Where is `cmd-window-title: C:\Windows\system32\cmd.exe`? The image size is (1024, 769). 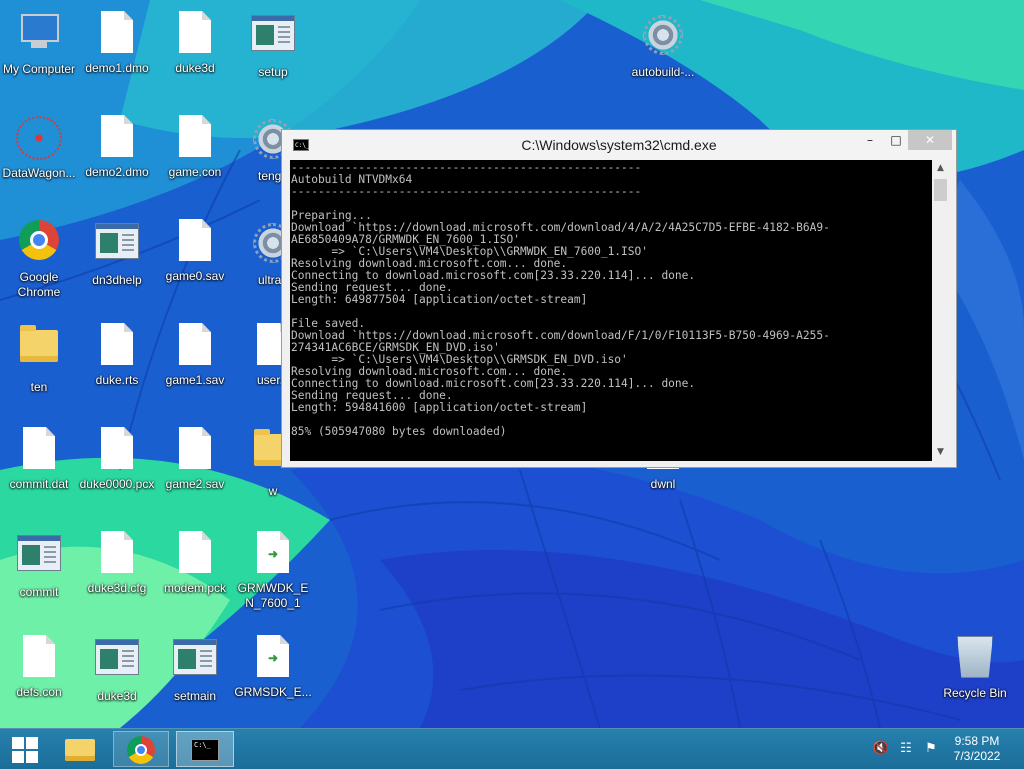
cmd-window-title: C:\Windows\system32\cmd.exe is located at coordinates (619, 145).